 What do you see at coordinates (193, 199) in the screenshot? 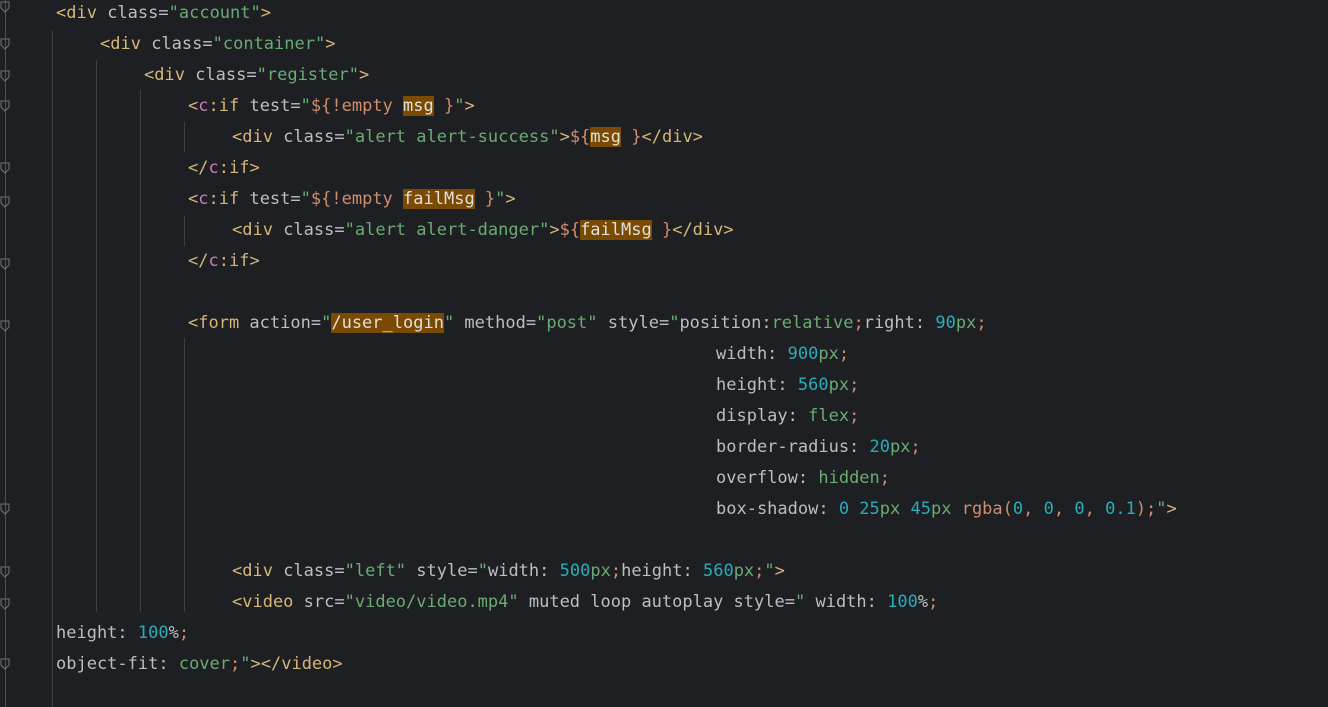
I see `code-token: <` at bounding box center [193, 199].